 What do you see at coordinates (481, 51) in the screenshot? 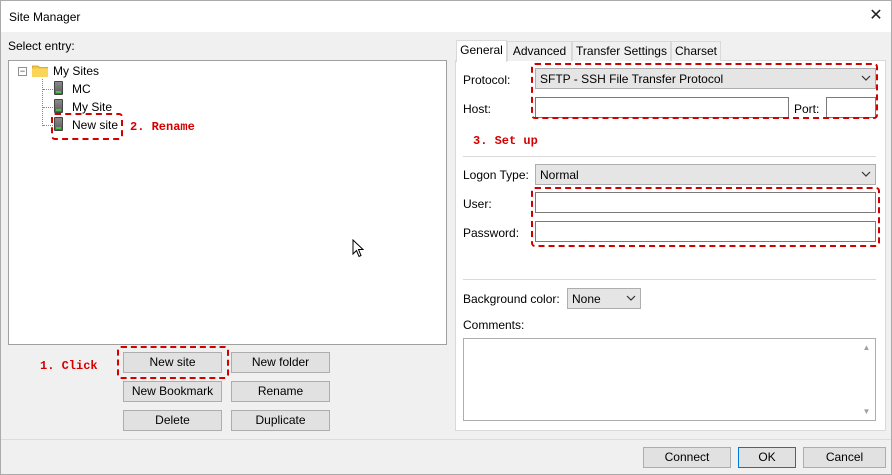
I see `tab-general: General` at bounding box center [481, 51].